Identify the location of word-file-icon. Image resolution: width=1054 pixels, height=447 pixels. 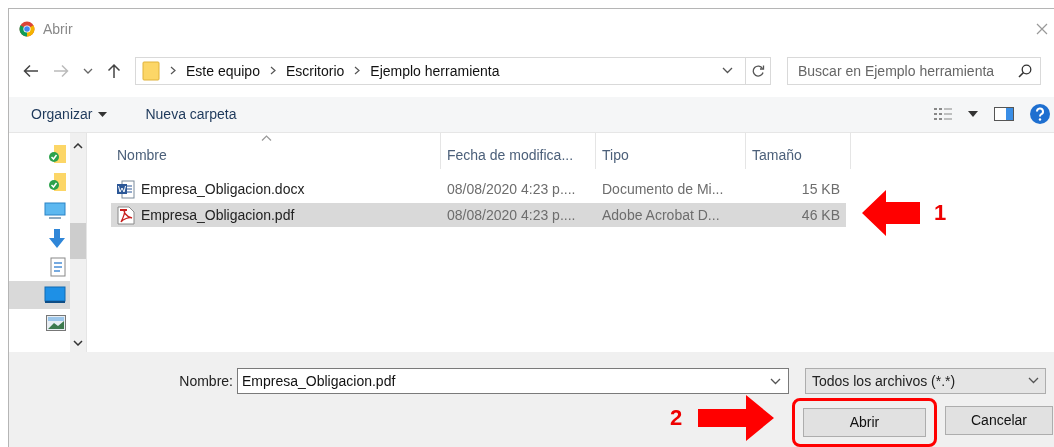
(126, 189).